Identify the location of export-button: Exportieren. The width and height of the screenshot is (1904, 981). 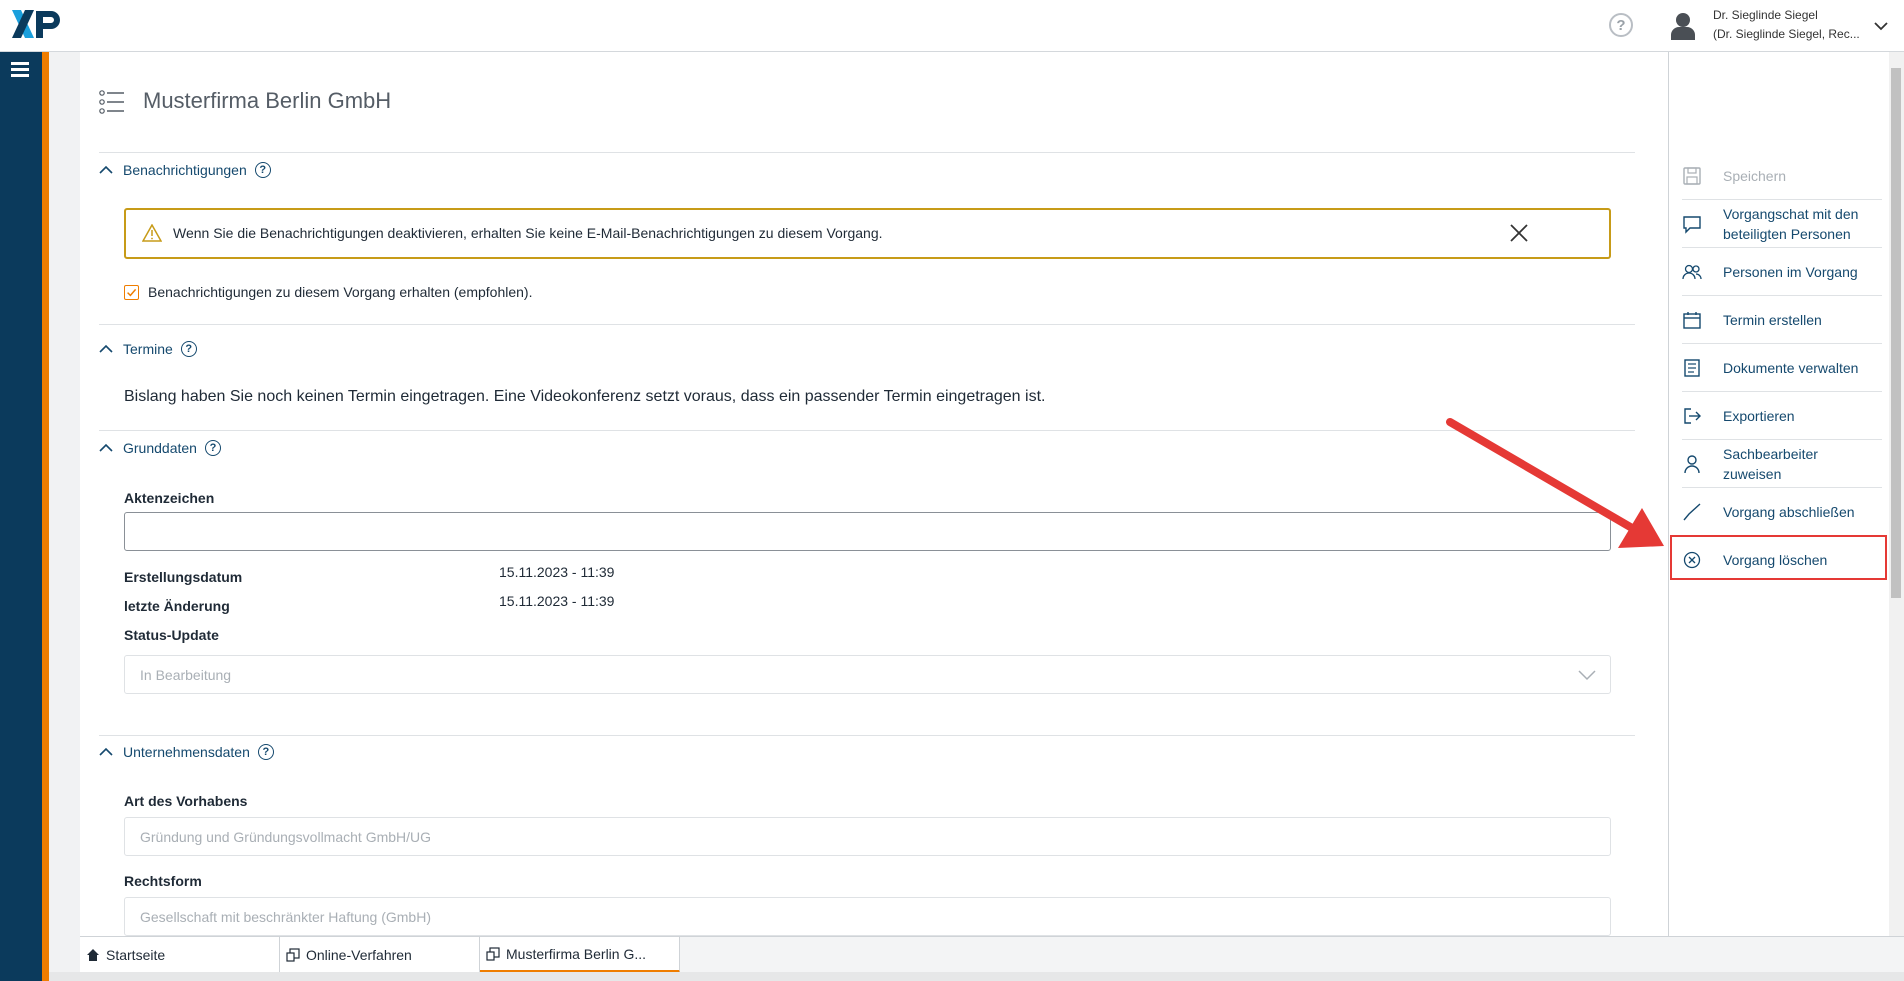
(1782, 416).